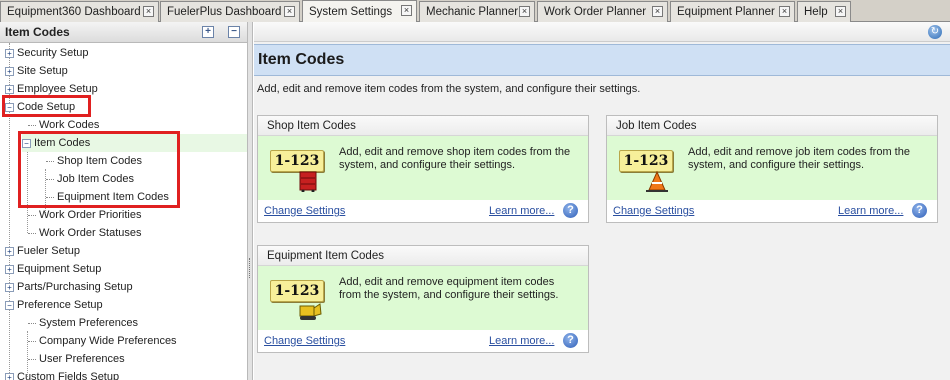 The height and width of the screenshot is (380, 950). Describe the element at coordinates (726, 12) in the screenshot. I see `tab-label: Equipment Planner` at that location.